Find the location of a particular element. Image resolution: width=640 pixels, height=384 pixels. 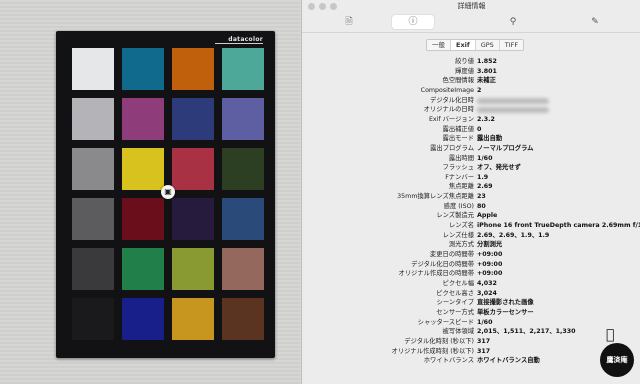

exif-row: センサー方式 単板カラーセンサー is located at coordinates (471, 313).